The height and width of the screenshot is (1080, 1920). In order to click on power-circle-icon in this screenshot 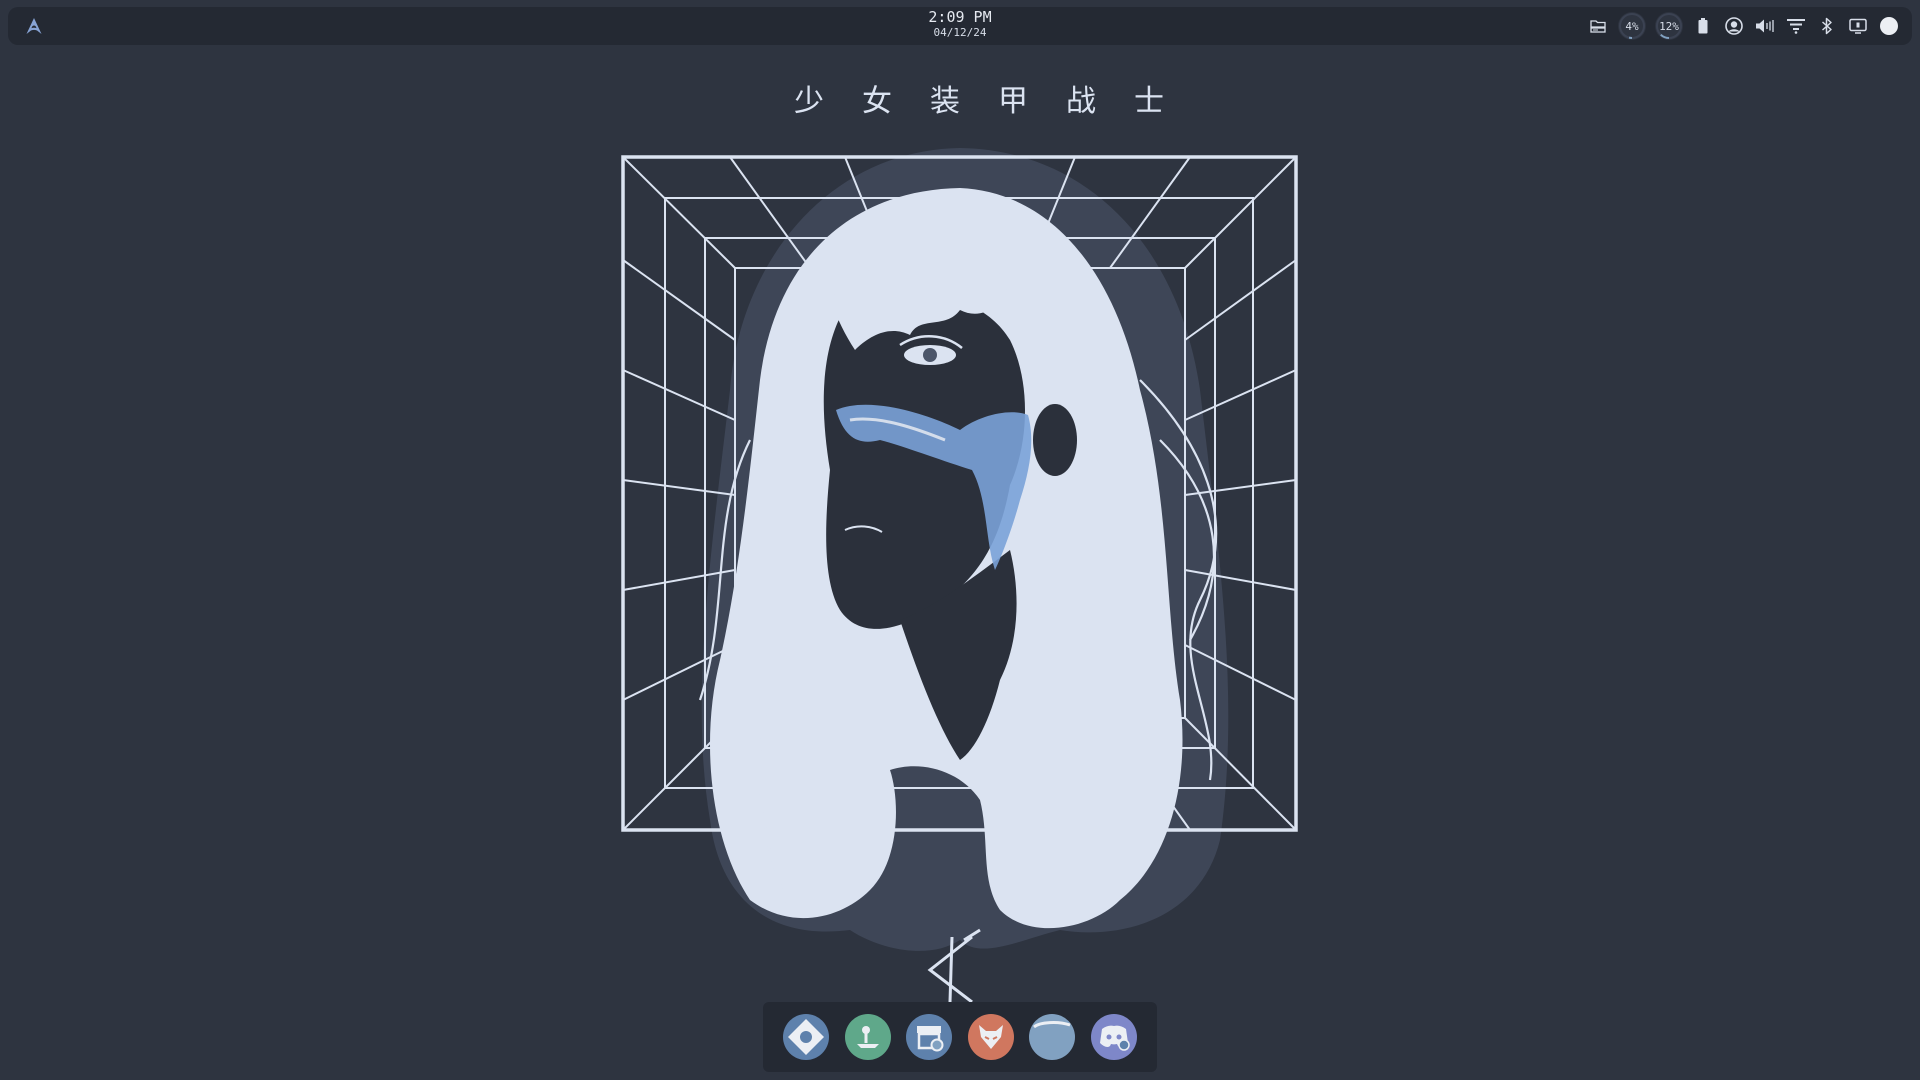, I will do `click(1889, 26)`.